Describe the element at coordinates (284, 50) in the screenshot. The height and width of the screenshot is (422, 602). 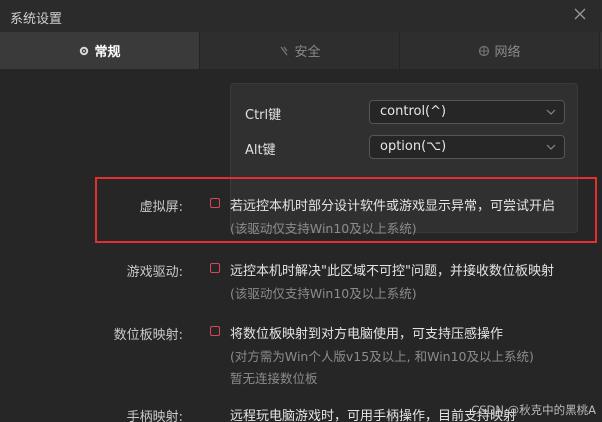
I see `shield-icon` at that location.